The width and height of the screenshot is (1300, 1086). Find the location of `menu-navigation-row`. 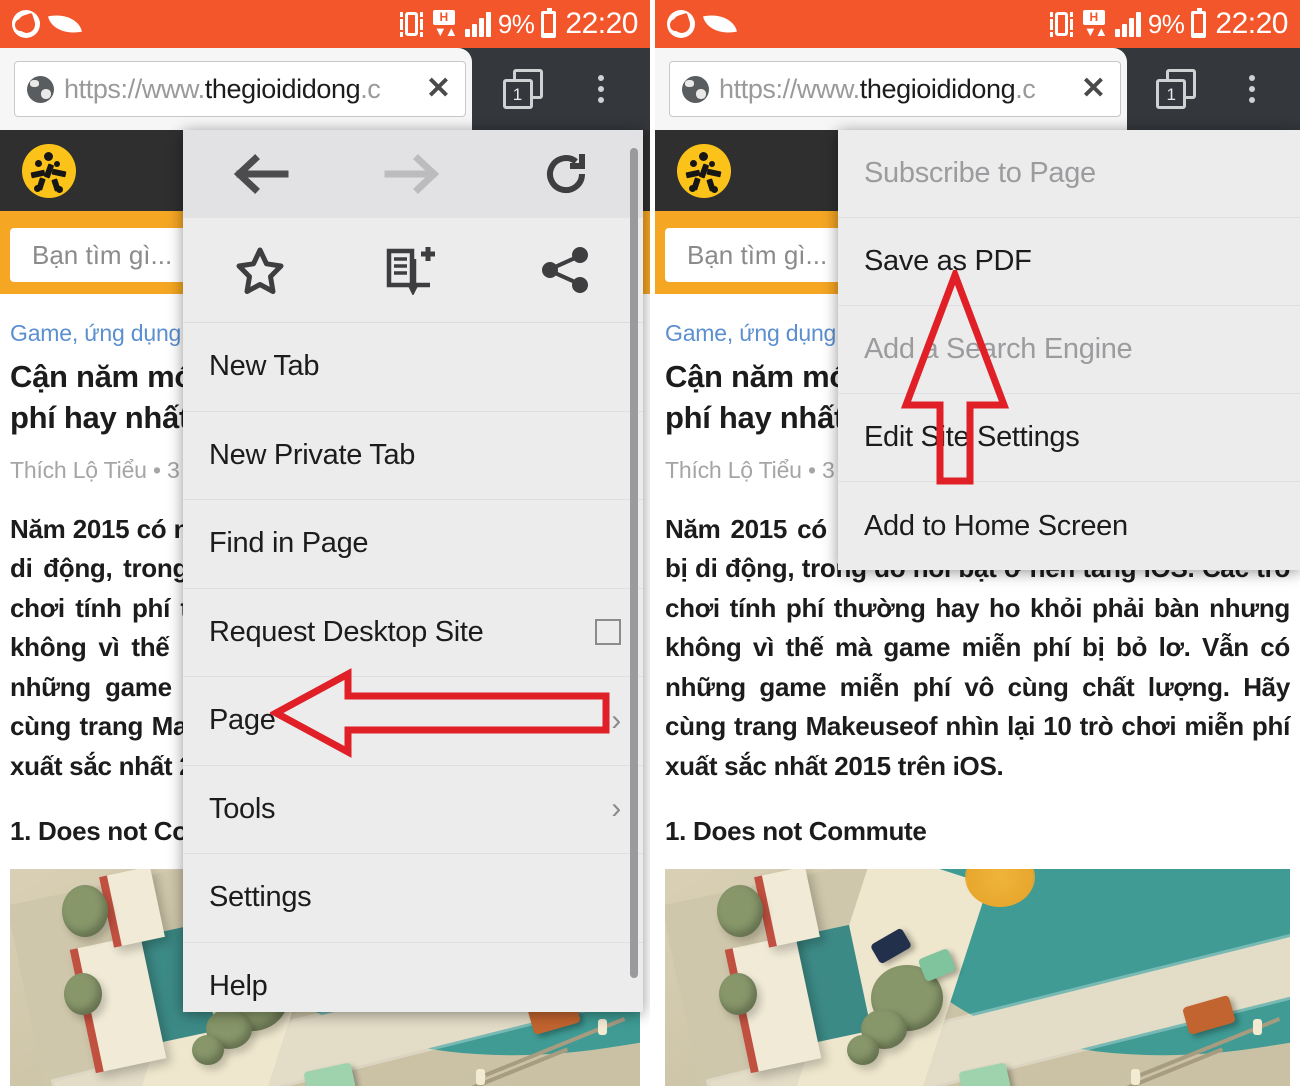

menu-navigation-row is located at coordinates (413, 174).